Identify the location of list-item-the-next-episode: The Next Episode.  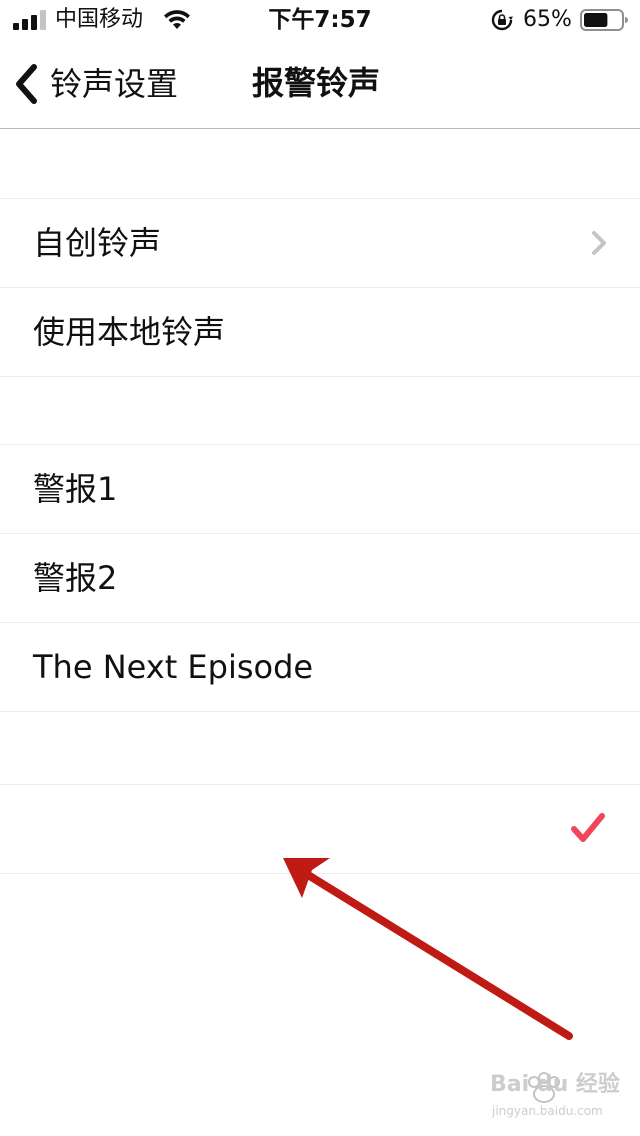
(320, 667).